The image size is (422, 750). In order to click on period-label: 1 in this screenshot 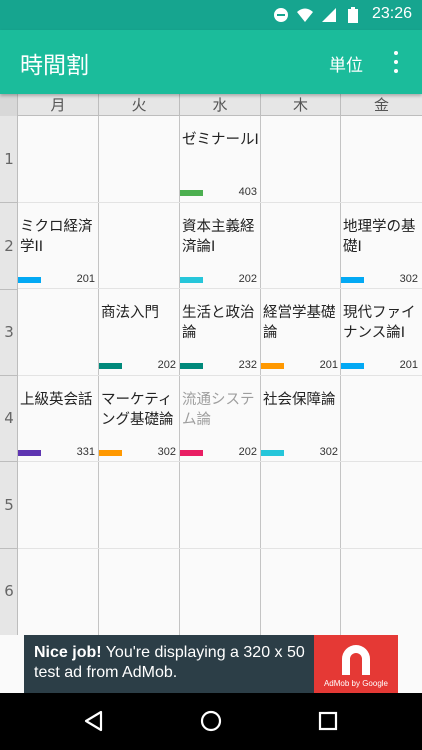, I will do `click(9, 159)`.